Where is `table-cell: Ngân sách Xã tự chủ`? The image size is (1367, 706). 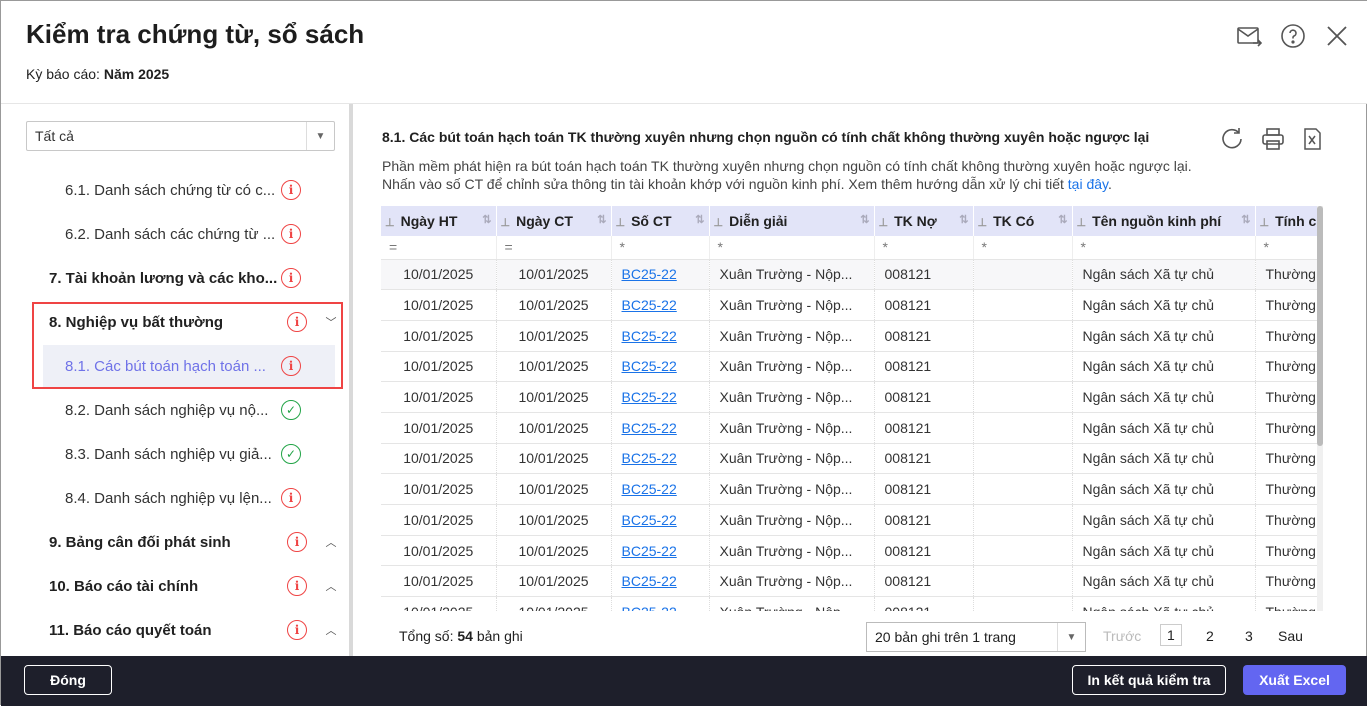
table-cell: Ngân sách Xã tự chủ is located at coordinates (1164, 305).